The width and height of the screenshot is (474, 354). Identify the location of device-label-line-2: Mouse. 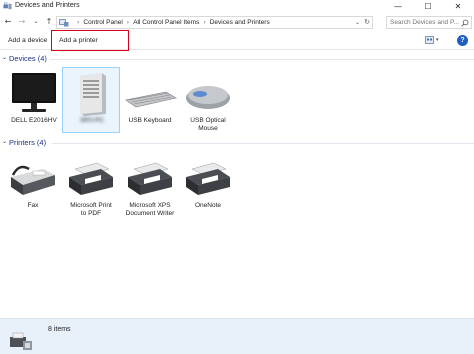
(208, 128).